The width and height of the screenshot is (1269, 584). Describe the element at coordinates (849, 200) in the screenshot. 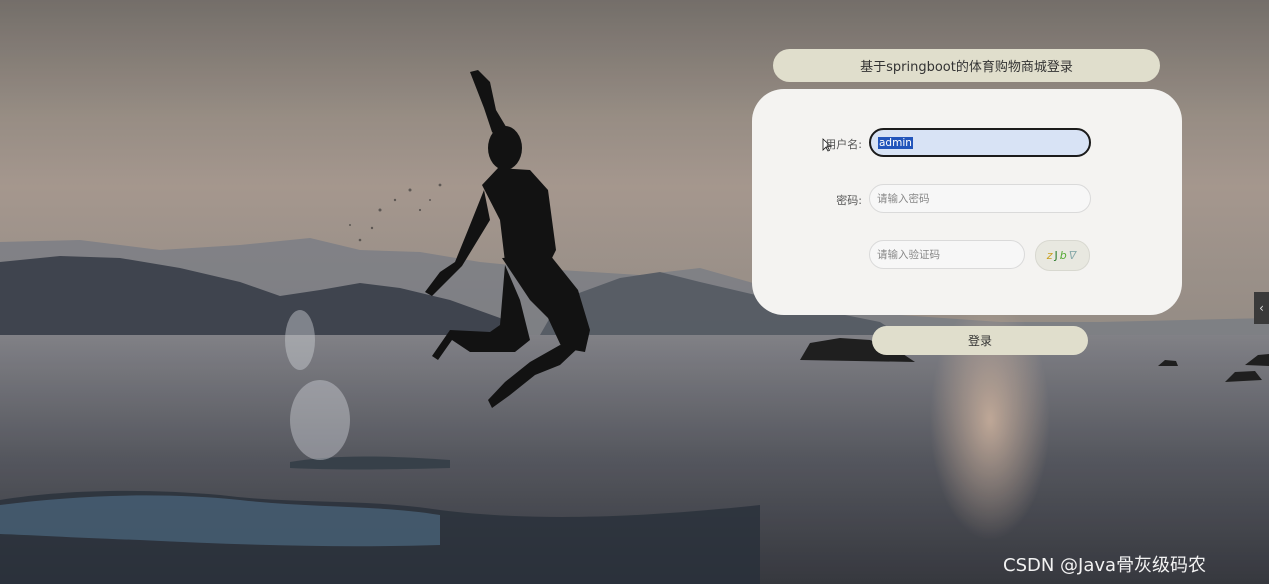

I see `password-label: 密码:` at that location.